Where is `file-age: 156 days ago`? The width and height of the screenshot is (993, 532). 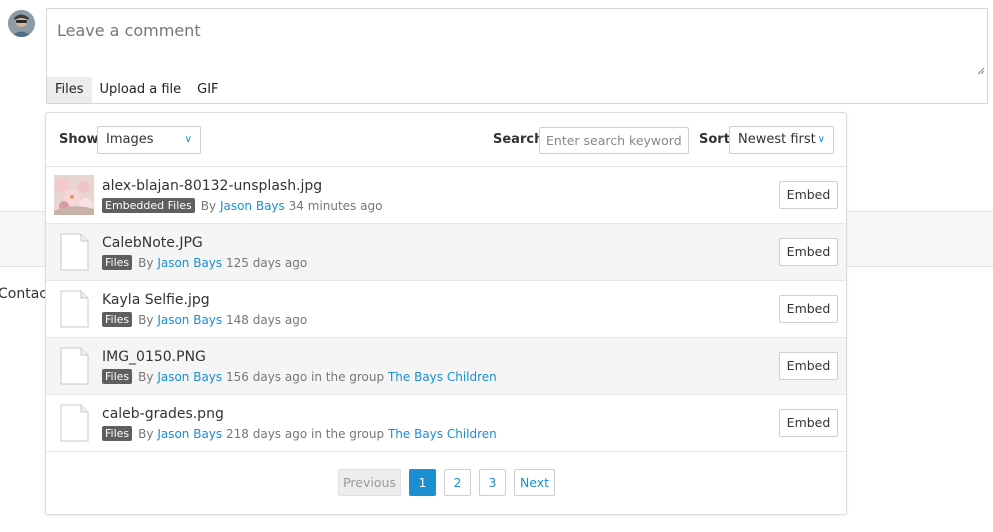
file-age: 156 days ago is located at coordinates (267, 377).